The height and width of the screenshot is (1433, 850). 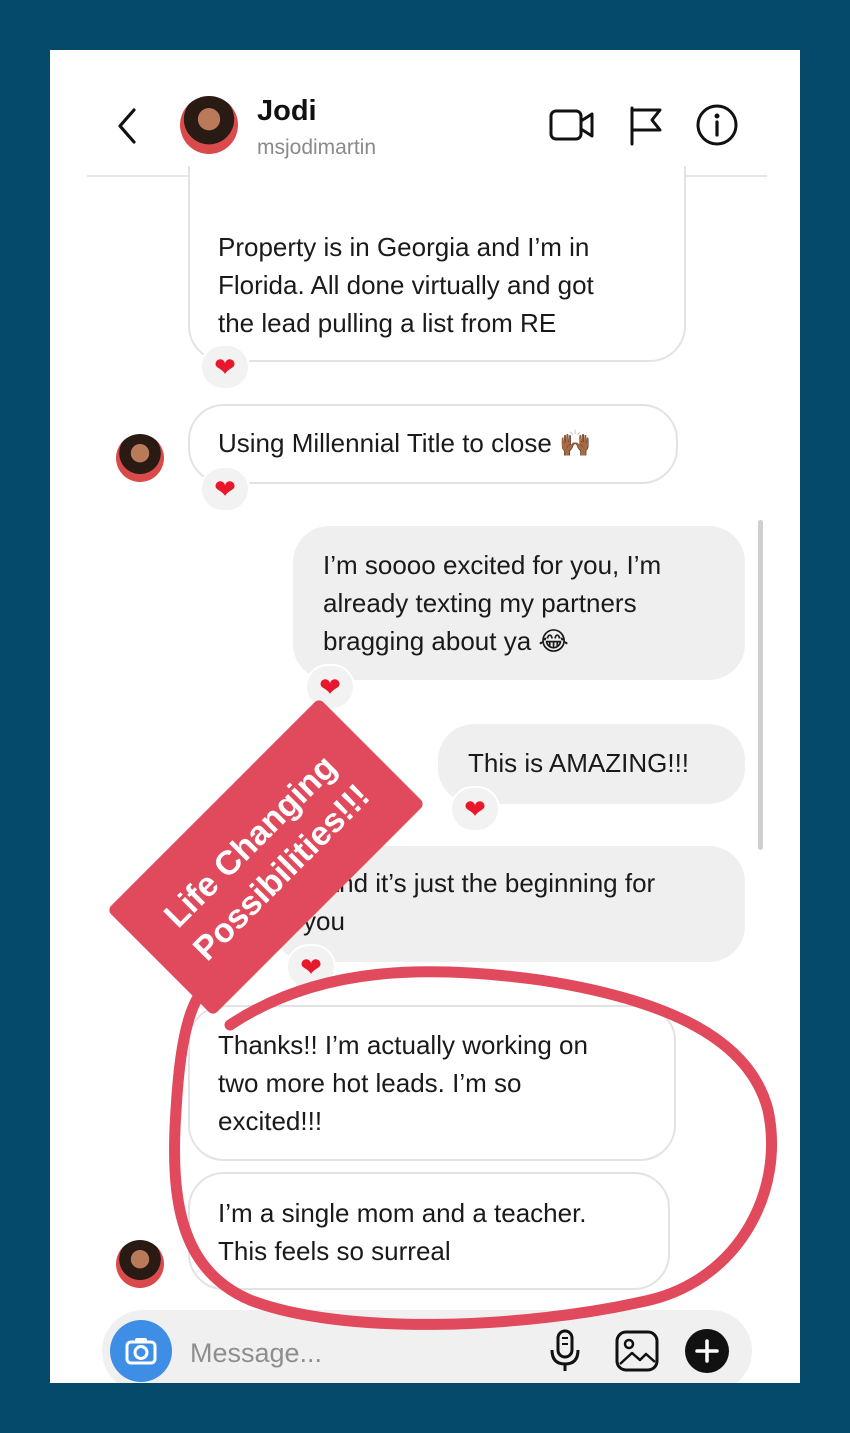 I want to click on camera-icon, so click(x=141, y=1351).